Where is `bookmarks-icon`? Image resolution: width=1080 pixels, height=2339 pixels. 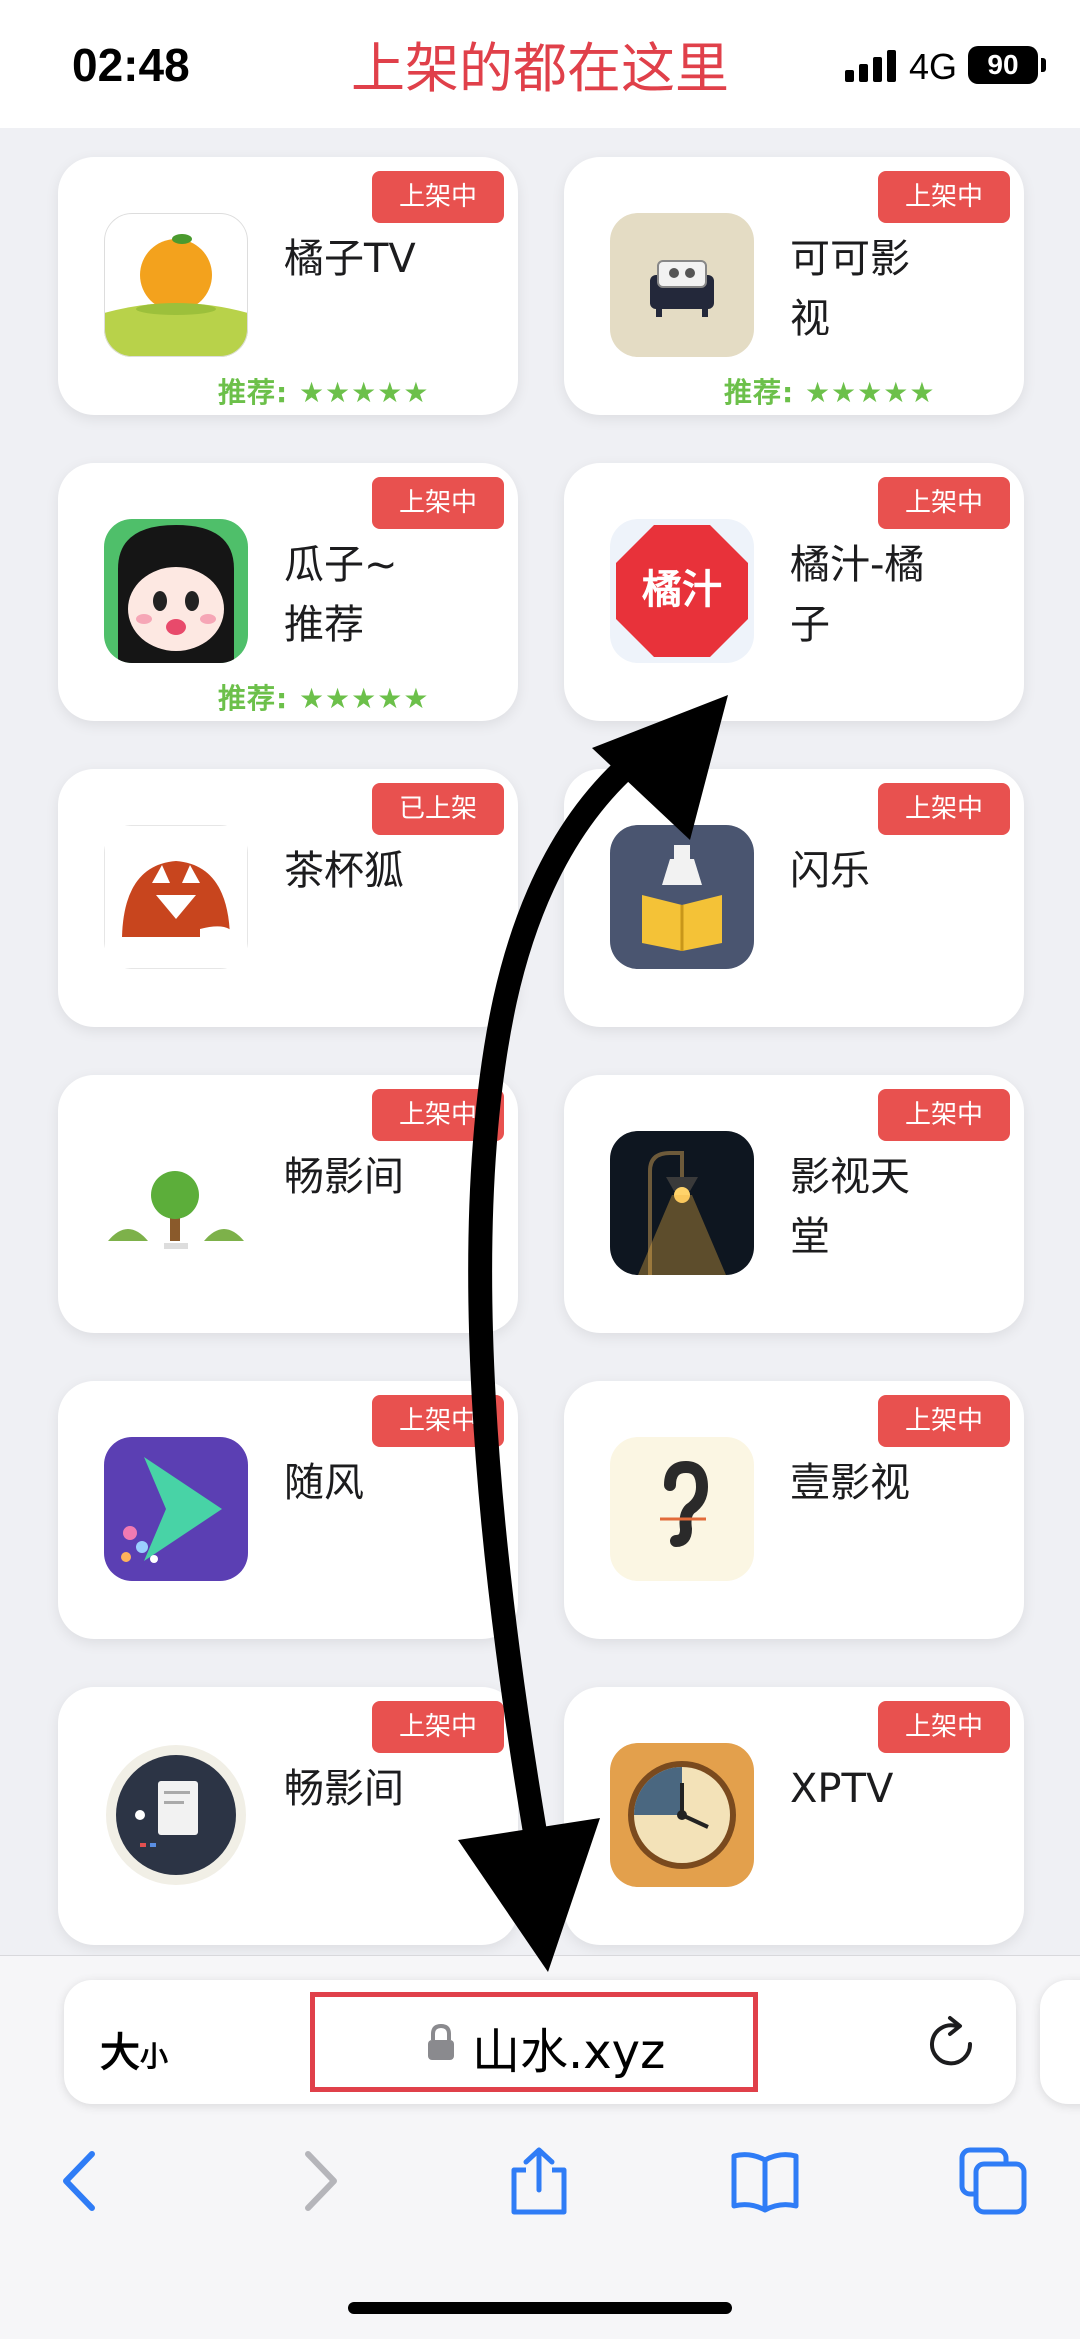 bookmarks-icon is located at coordinates (765, 2181).